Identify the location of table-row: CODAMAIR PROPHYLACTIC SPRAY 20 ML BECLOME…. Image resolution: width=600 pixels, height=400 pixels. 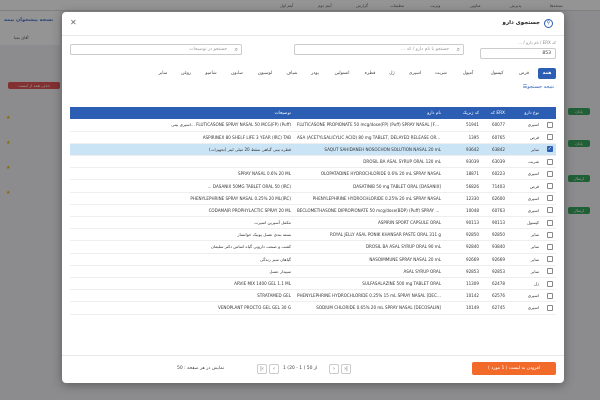
(313, 210).